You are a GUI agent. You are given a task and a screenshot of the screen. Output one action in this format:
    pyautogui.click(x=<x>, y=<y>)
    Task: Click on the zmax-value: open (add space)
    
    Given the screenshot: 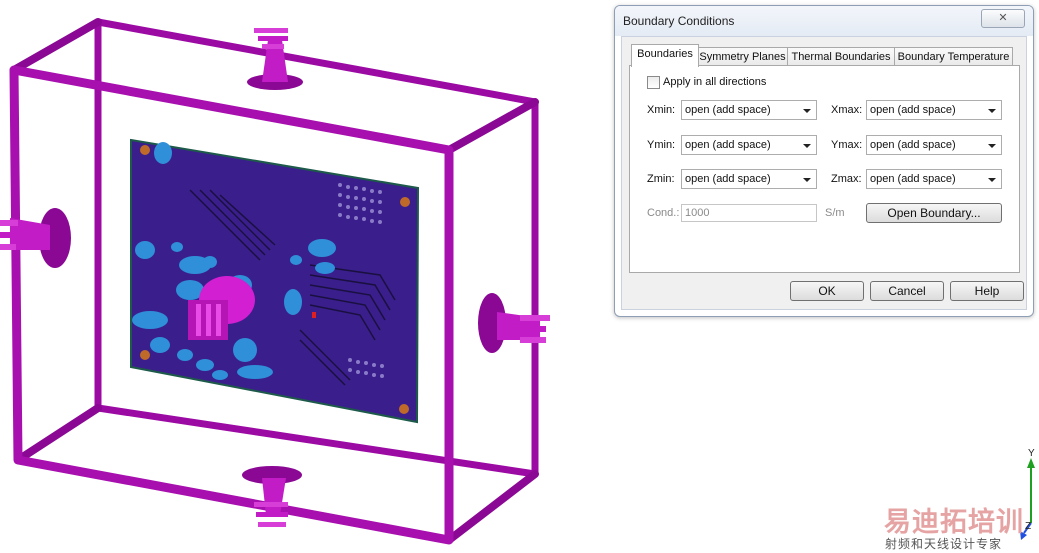 What is the action you would take?
    pyautogui.click(x=913, y=179)
    